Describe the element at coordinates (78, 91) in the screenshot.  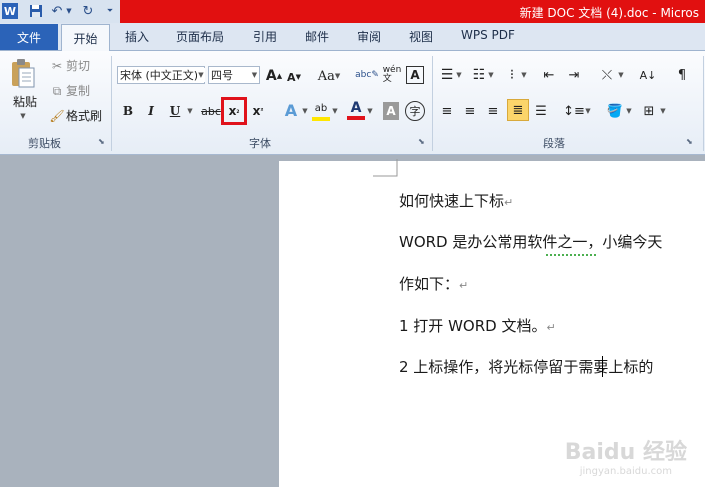
I see `copy-button: 复制` at that location.